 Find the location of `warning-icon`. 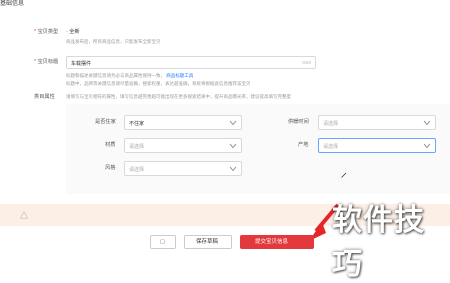

warning-icon is located at coordinates (24, 215).